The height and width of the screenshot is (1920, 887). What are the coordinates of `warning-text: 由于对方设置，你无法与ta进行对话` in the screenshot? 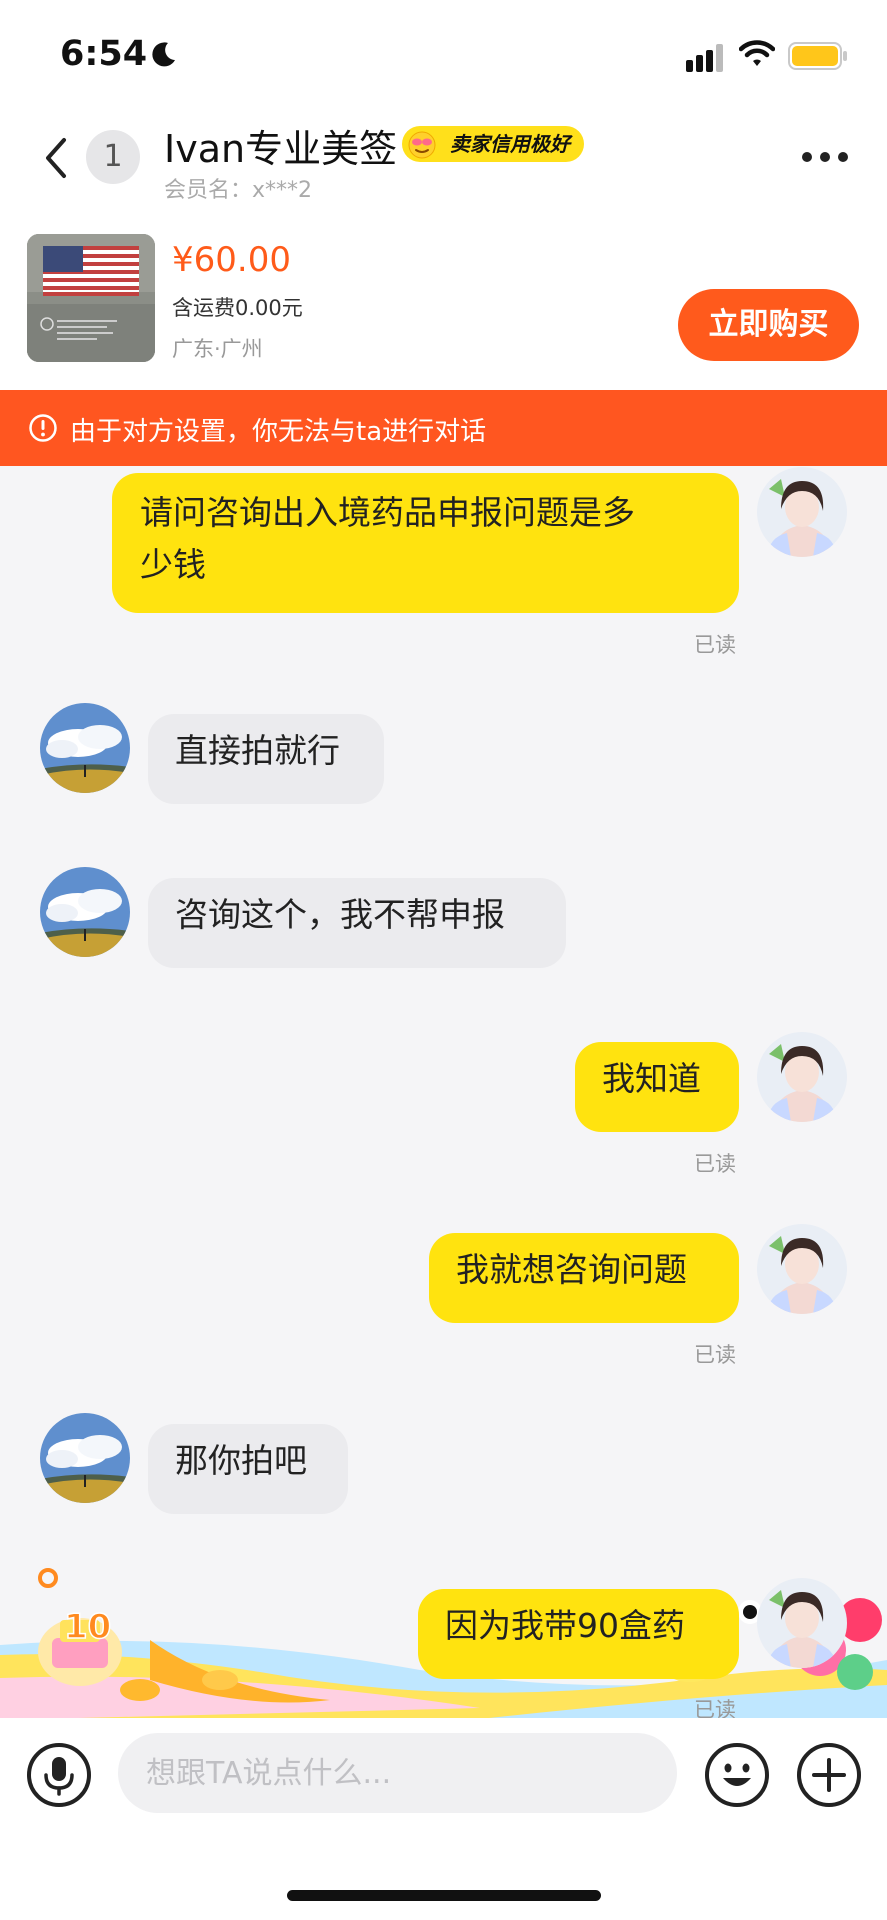 It's located at (278, 432).